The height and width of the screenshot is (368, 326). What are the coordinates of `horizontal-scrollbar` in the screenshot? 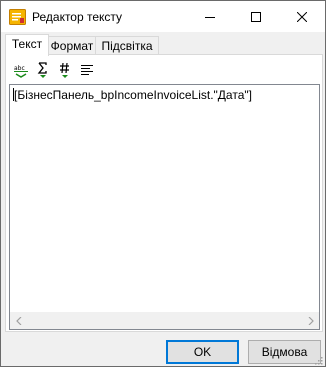 It's located at (164, 320).